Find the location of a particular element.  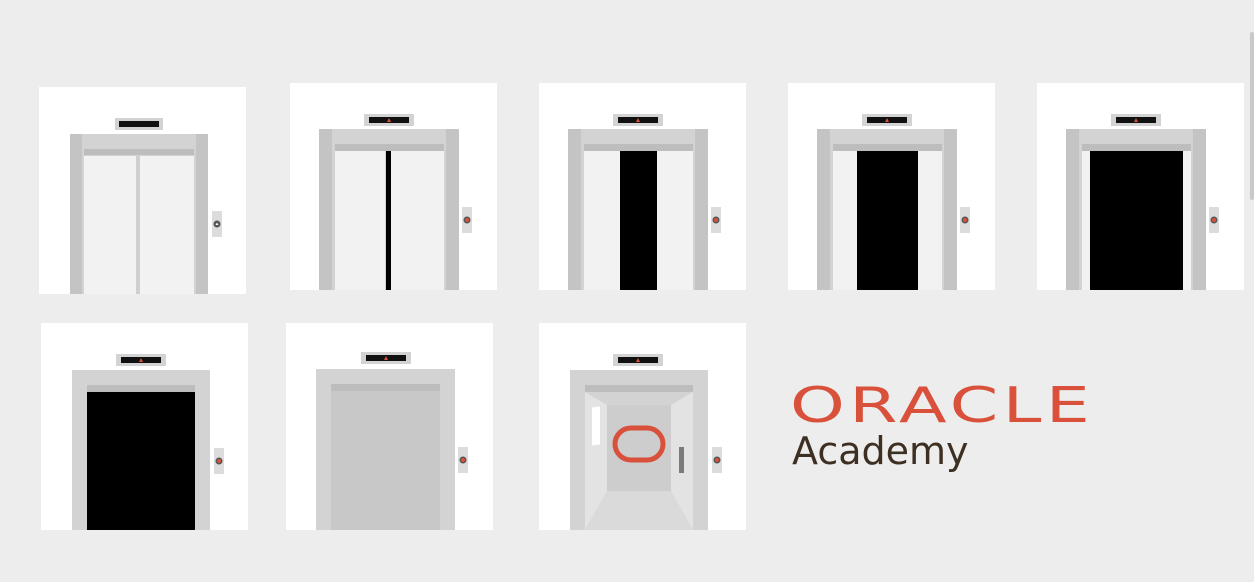

oracle-academy-logo: ORACLE Academy is located at coordinates (950, 435).